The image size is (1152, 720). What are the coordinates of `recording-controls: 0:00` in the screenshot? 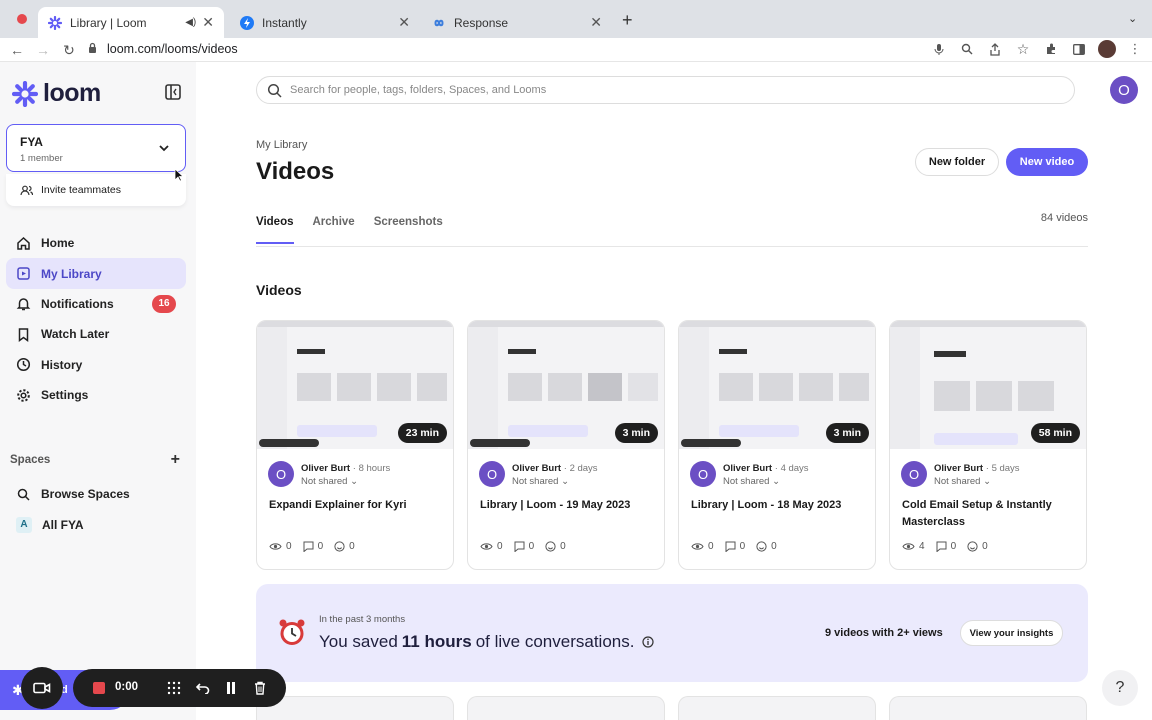 It's located at (179, 688).